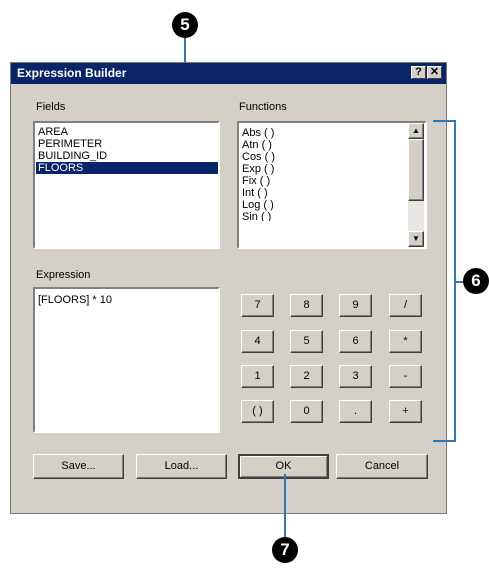 The image size is (489, 572). I want to click on key-0: 0, so click(306, 411).